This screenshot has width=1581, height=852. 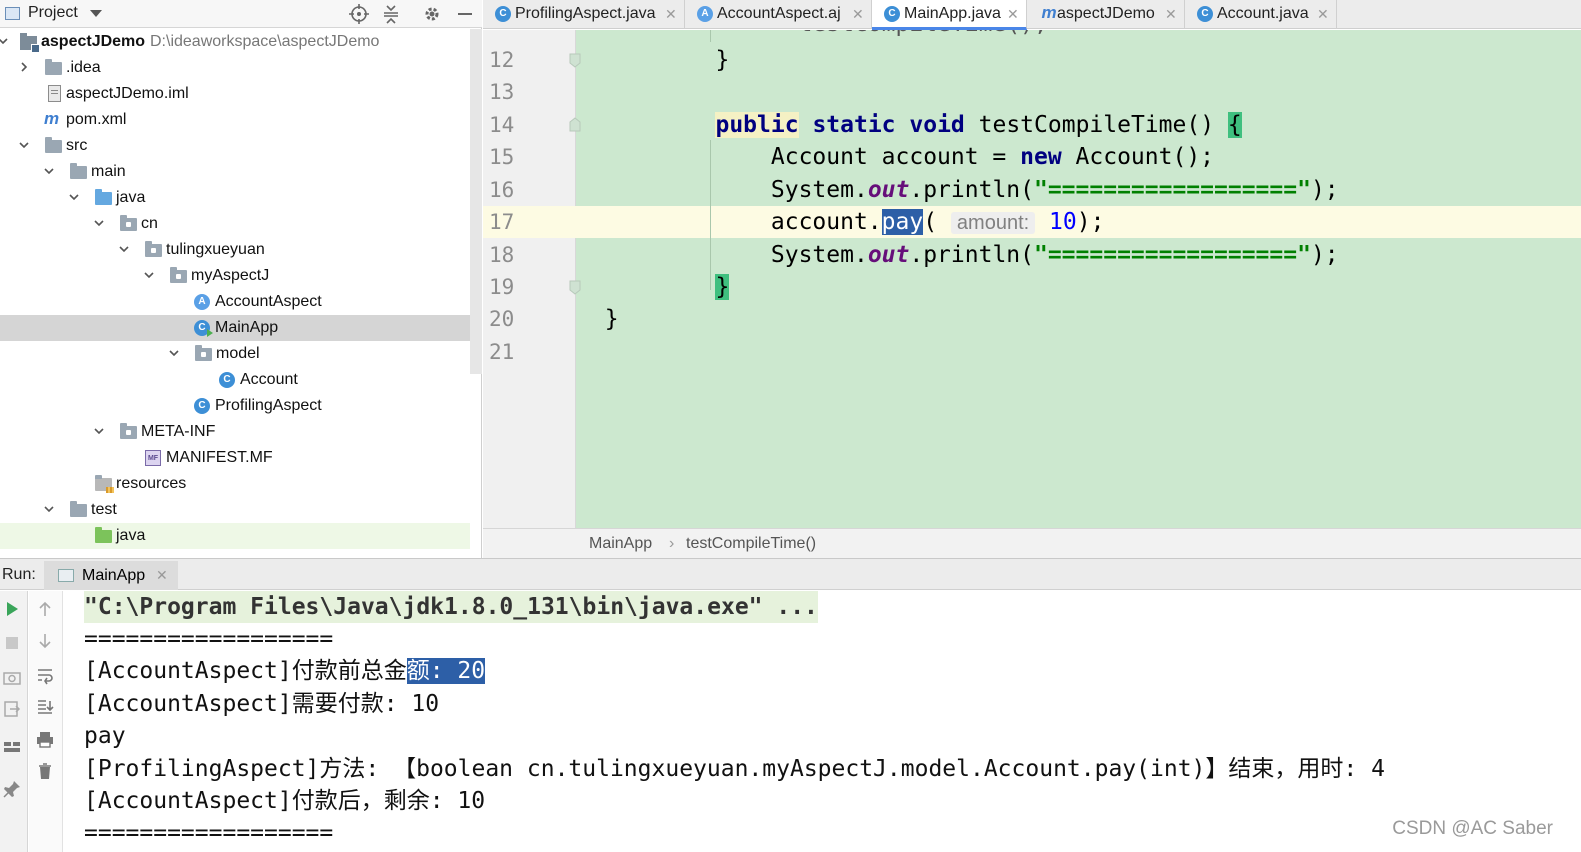 I want to click on aspect-icon: A, so click(x=705, y=14).